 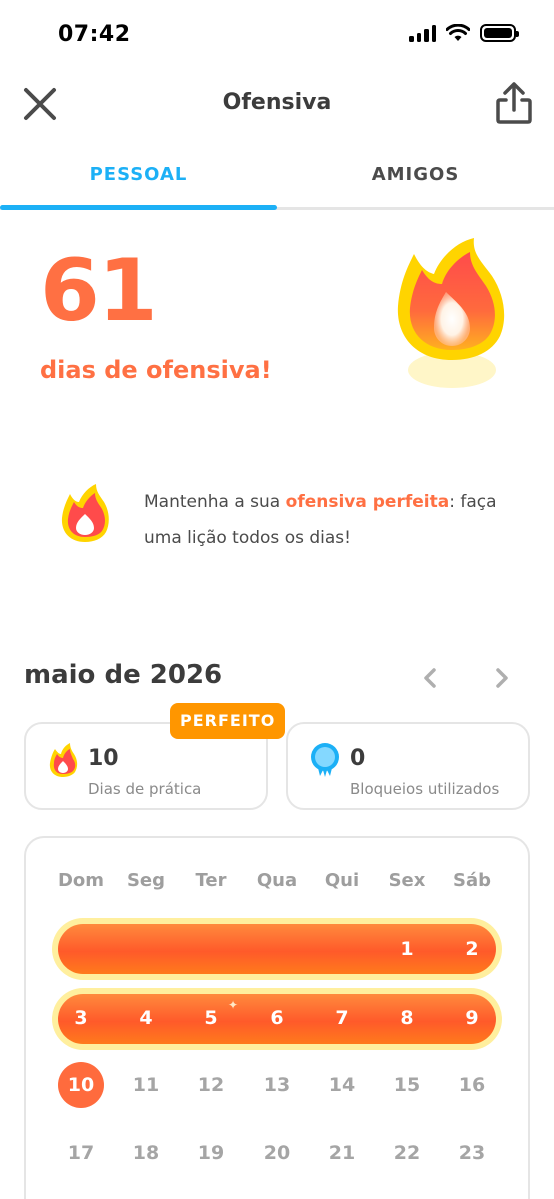 What do you see at coordinates (99, 291) in the screenshot?
I see `streak-count: 61` at bounding box center [99, 291].